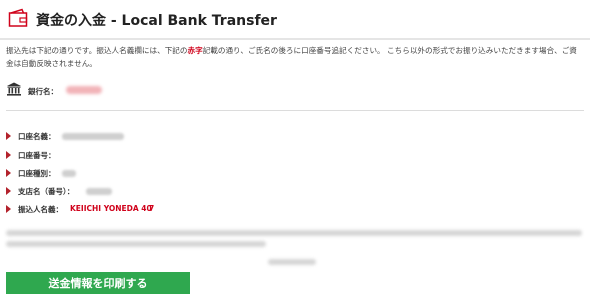 The height and width of the screenshot is (300, 590). Describe the element at coordinates (37, 136) in the screenshot. I see `account-name-label: 口座名義：` at that location.